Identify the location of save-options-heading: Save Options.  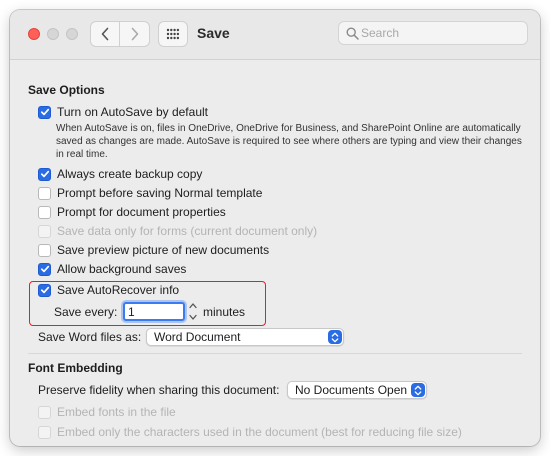
(66, 90).